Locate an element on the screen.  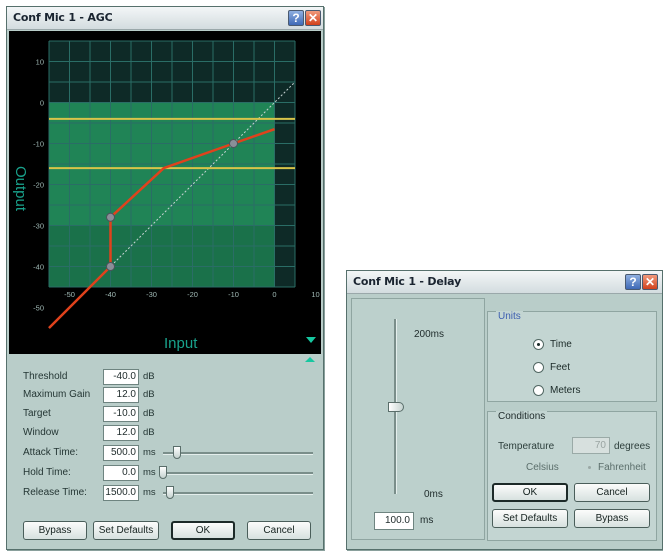
delay-slider-panel: 200ms 0ms 100.0 ms is located at coordinates (418, 419).